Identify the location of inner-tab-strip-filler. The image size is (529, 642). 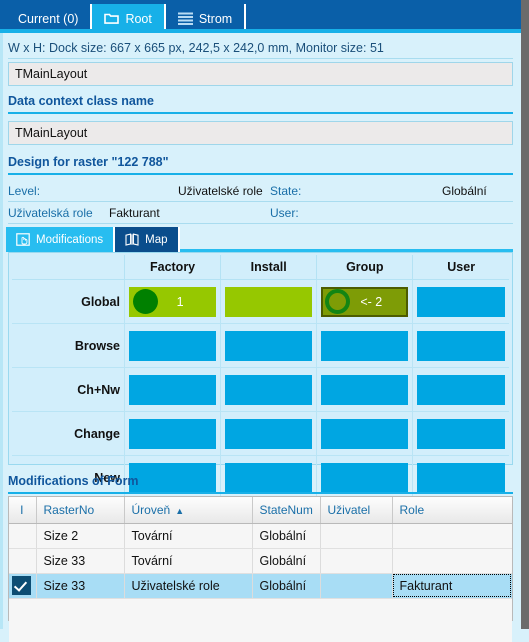
(346, 238).